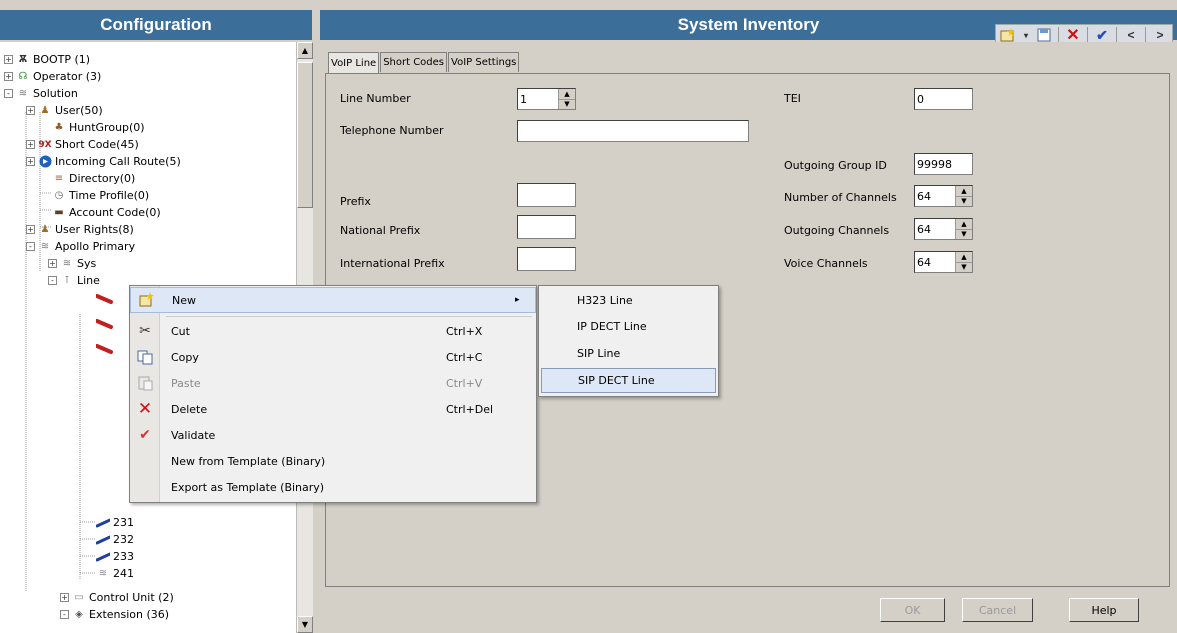 The image size is (1177, 633). Describe the element at coordinates (628, 380) in the screenshot. I see `submenu-item-sip-dect-line: SIP DECT Line` at that location.